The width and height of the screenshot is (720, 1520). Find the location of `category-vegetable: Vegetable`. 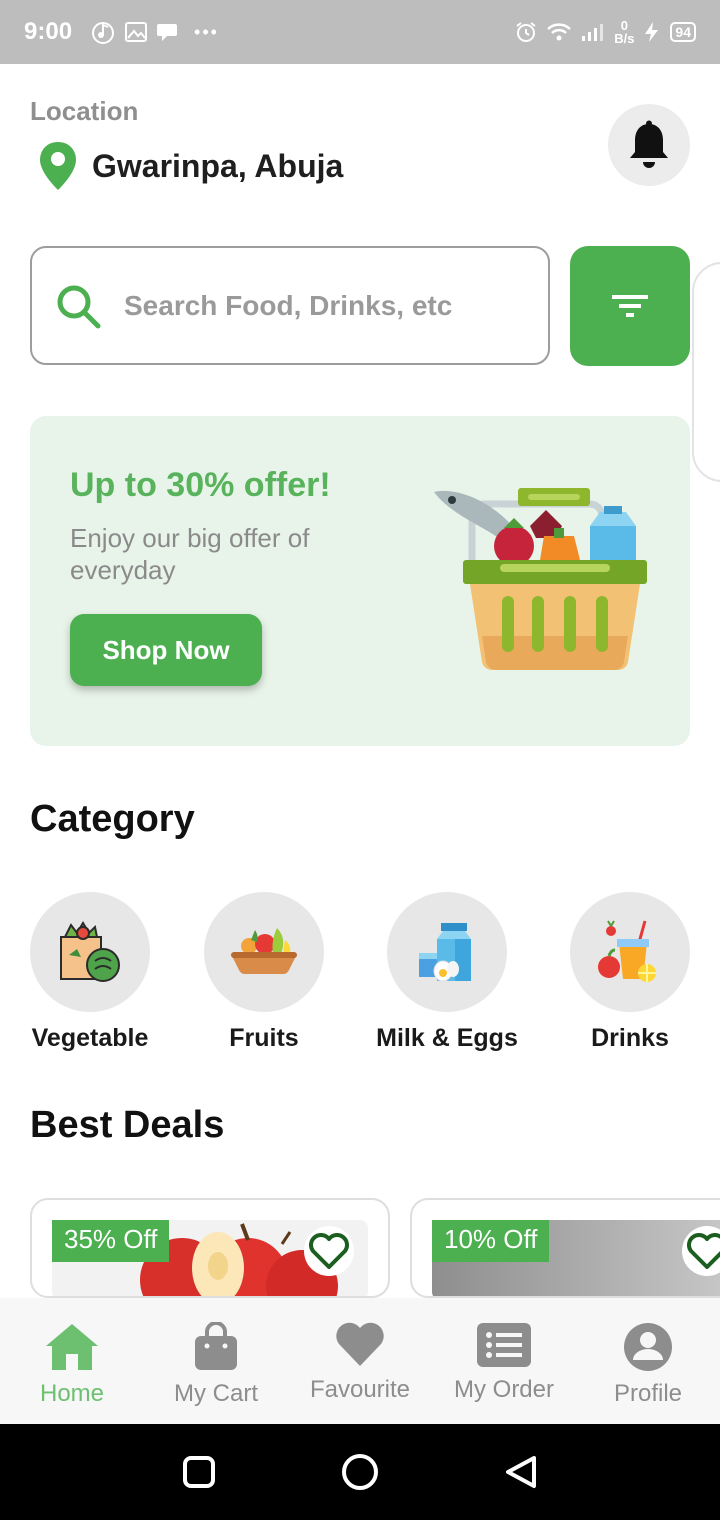

category-vegetable: Vegetable is located at coordinates (90, 972).